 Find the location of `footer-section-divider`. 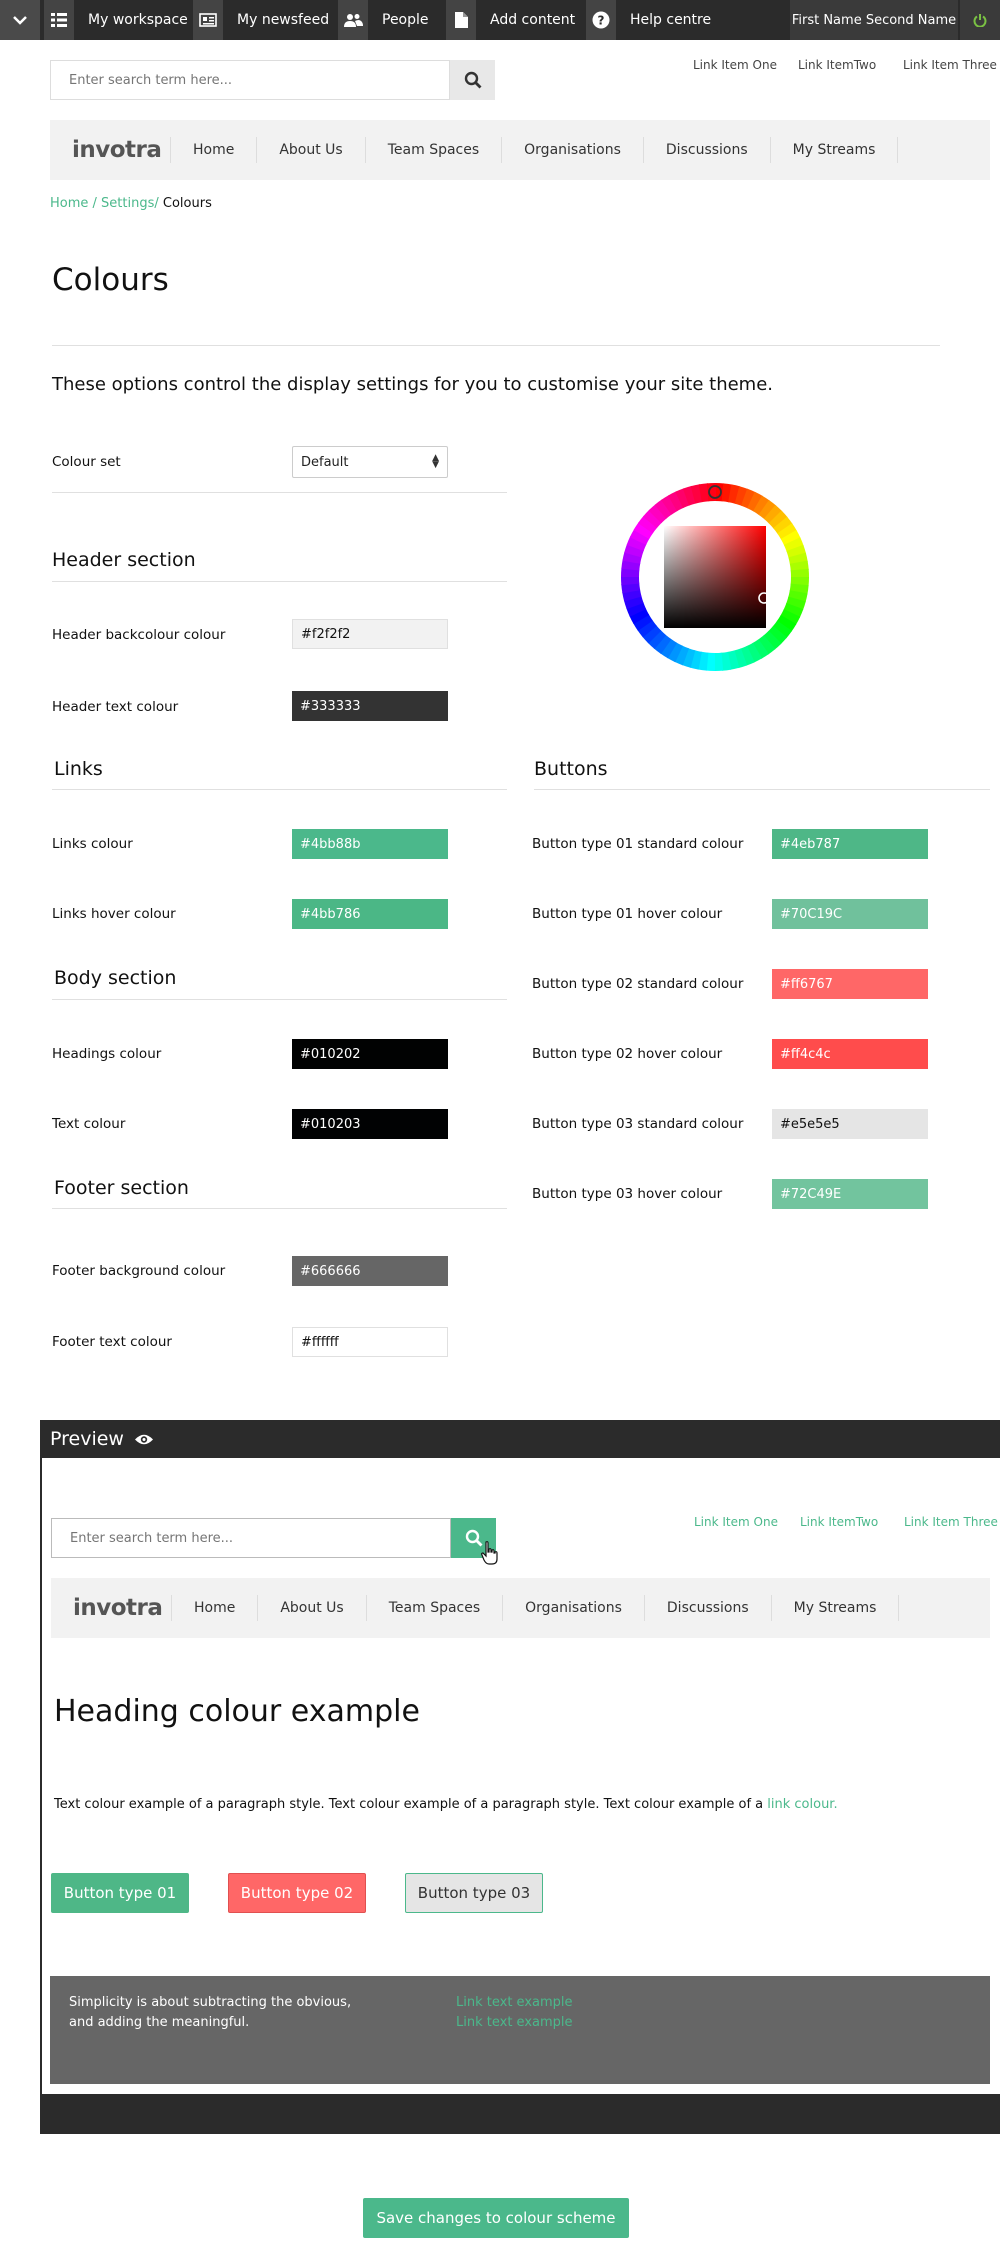

footer-section-divider is located at coordinates (279, 1208).